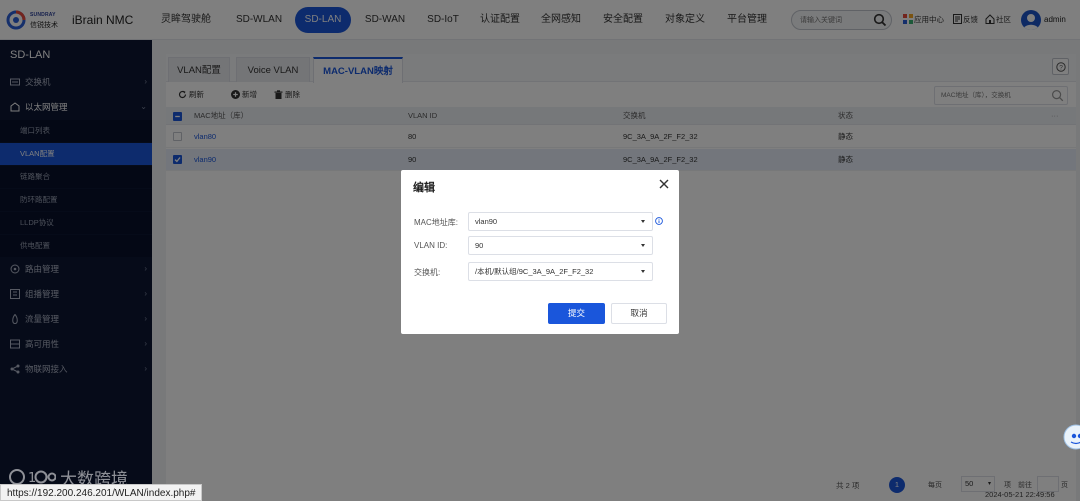 This screenshot has height=501, width=1080. Describe the element at coordinates (659, 221) in the screenshot. I see `info-icon` at that location.